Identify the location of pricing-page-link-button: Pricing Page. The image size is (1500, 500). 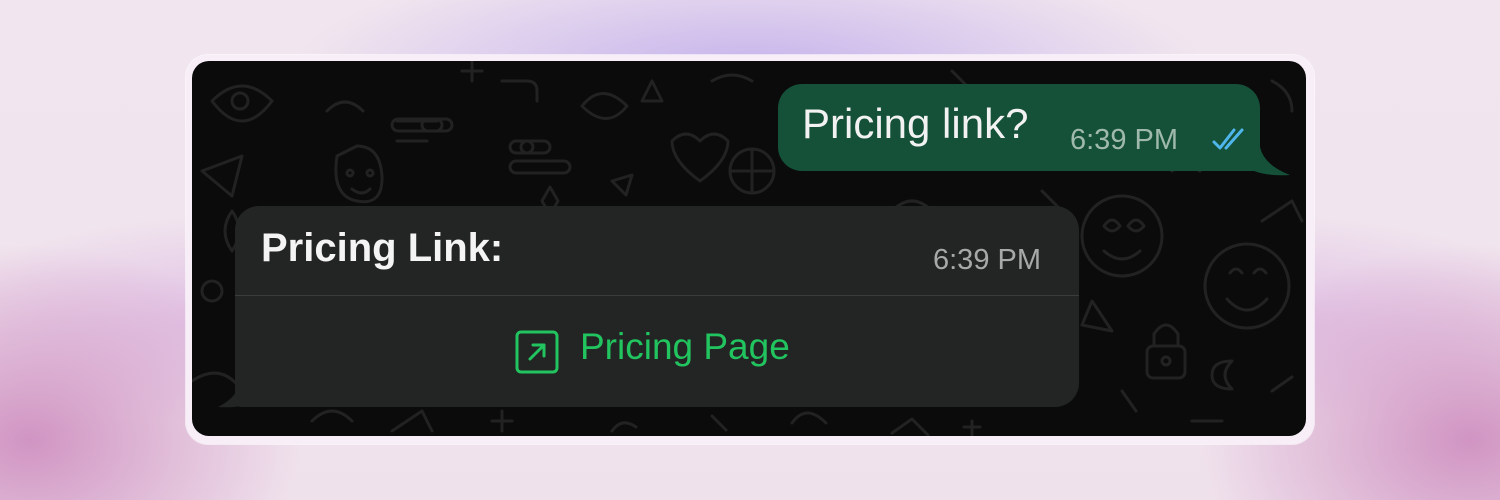
(657, 351).